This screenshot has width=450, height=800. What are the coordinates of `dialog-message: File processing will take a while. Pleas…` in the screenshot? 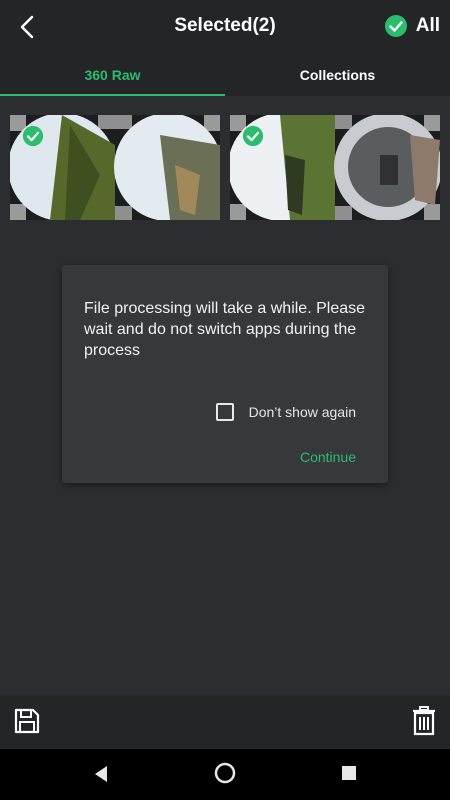 It's located at (225, 329).